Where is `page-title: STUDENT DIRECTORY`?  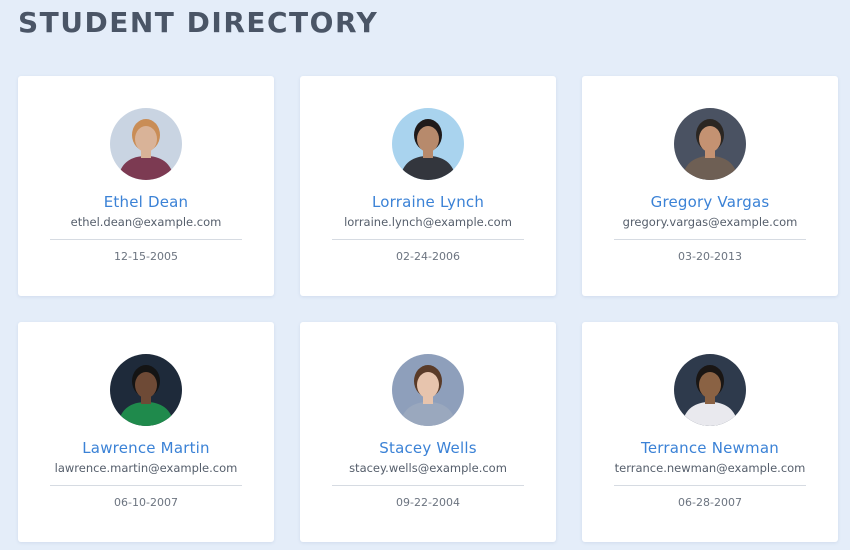 page-title: STUDENT DIRECTORY is located at coordinates (198, 22).